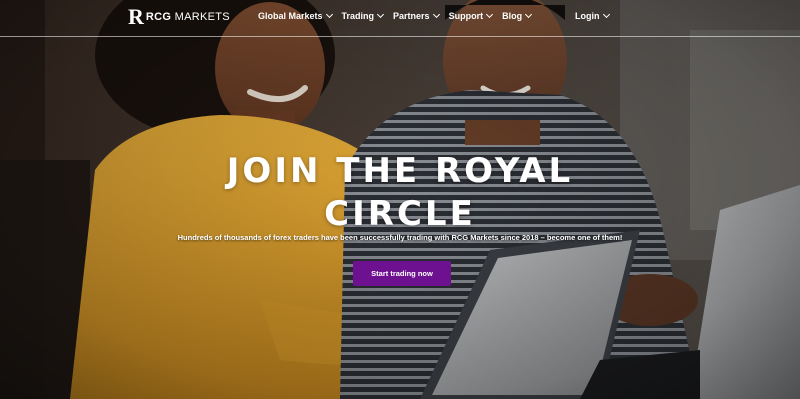 This screenshot has height=399, width=800. Describe the element at coordinates (466, 16) in the screenshot. I see `nav-item-label: Support` at that location.